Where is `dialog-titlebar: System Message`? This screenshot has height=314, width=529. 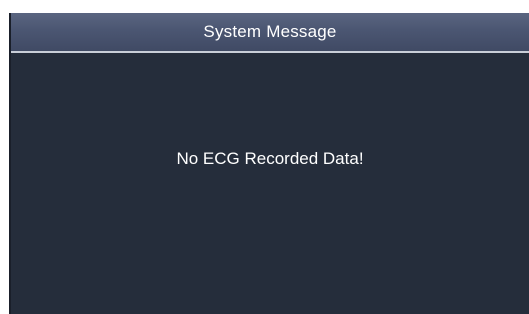 dialog-titlebar: System Message is located at coordinates (270, 33).